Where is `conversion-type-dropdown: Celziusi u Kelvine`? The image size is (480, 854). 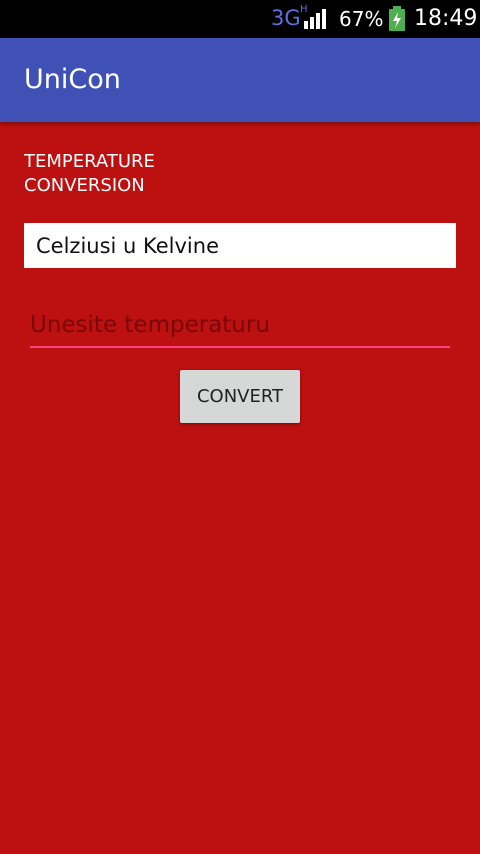
conversion-type-dropdown: Celziusi u Kelvine is located at coordinates (240, 245).